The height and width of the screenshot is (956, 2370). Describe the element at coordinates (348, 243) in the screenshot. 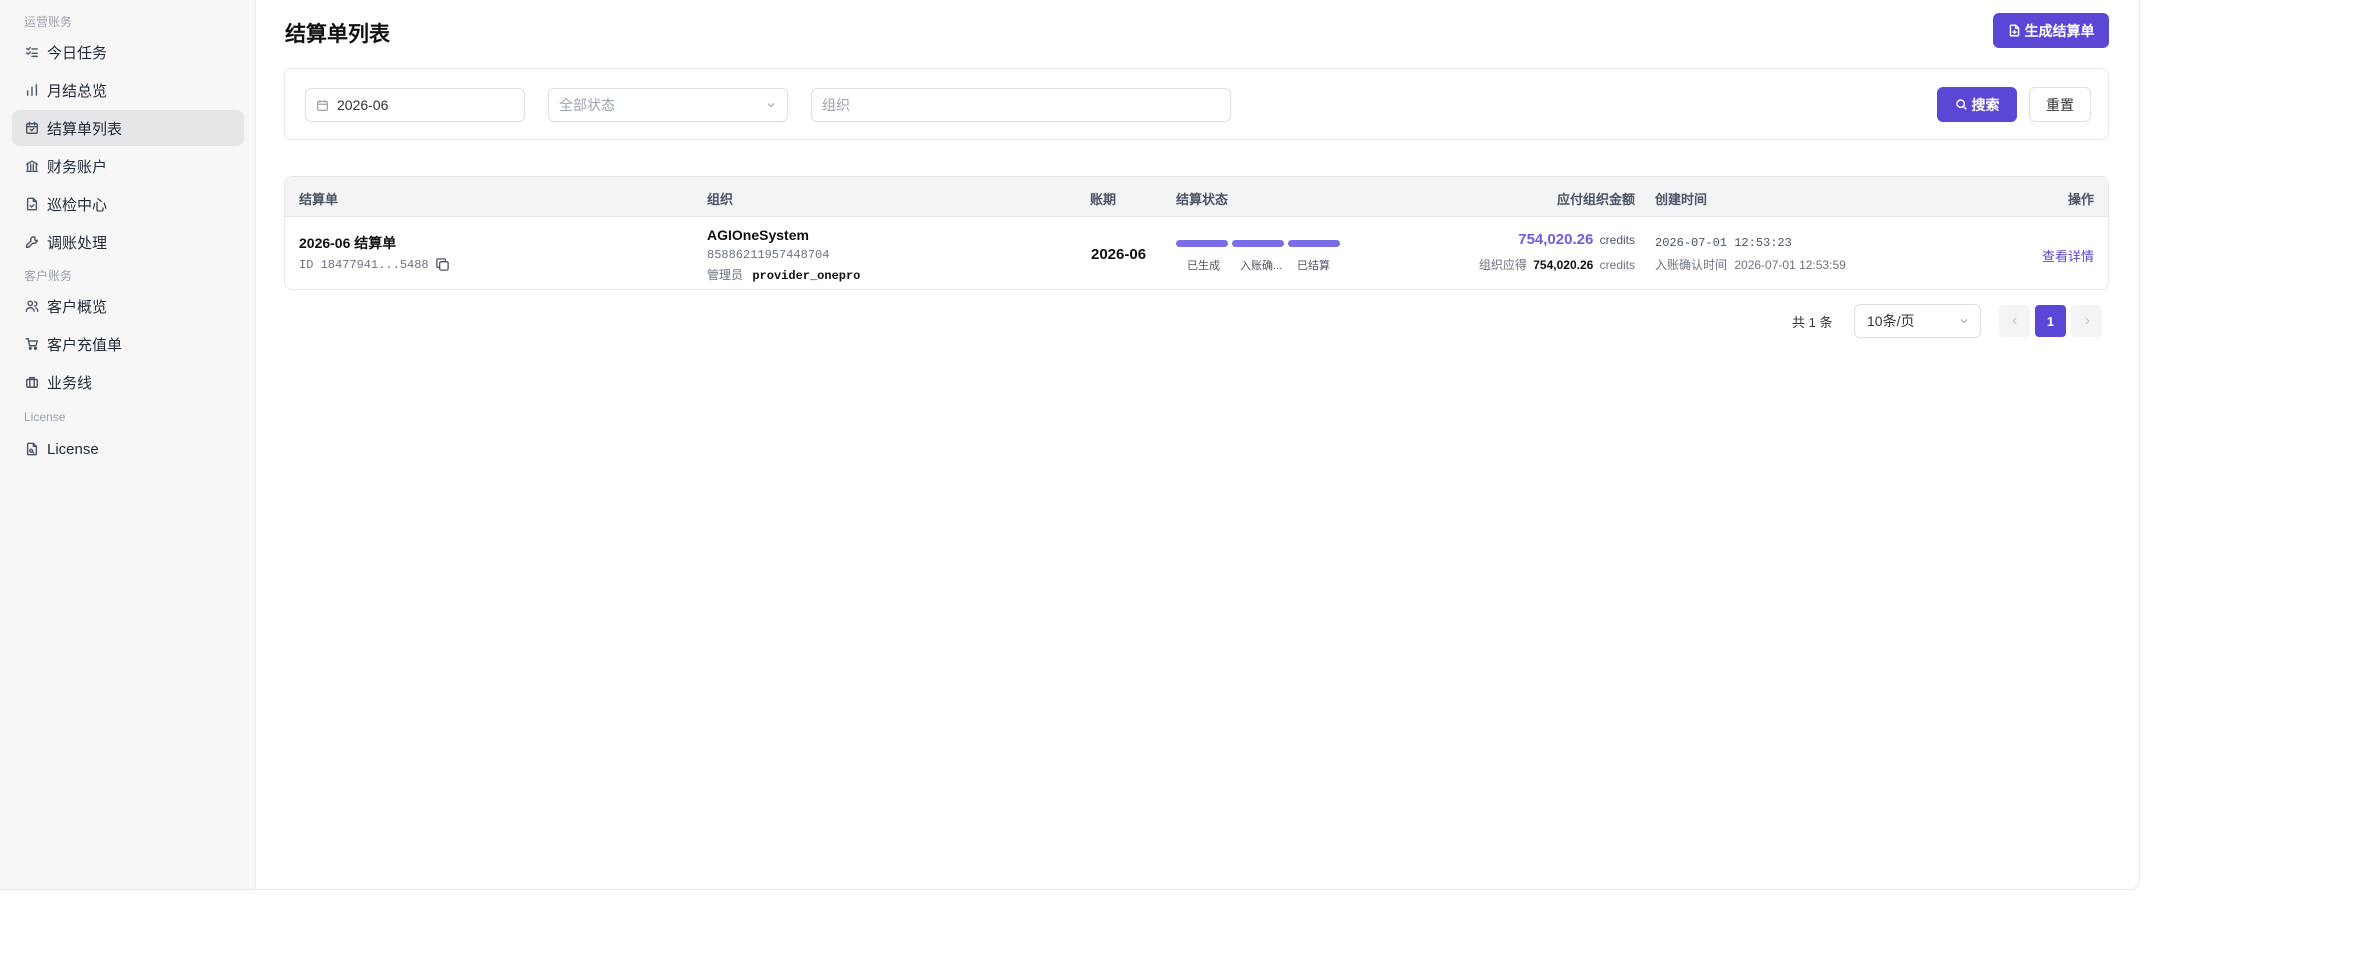

I see `settlement-title: 2026-06 结算单` at that location.